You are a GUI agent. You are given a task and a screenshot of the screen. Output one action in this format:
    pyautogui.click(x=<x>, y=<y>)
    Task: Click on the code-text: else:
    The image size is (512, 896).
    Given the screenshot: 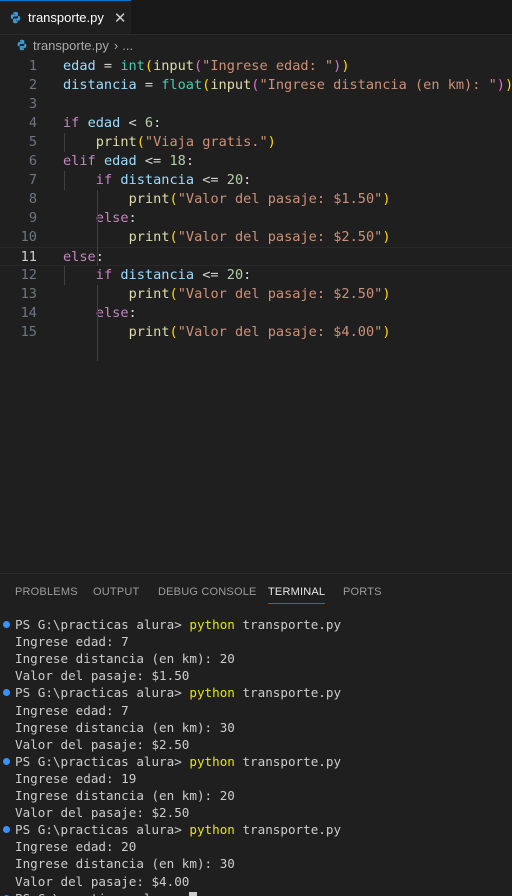 What is the action you would take?
    pyautogui.click(x=116, y=218)
    